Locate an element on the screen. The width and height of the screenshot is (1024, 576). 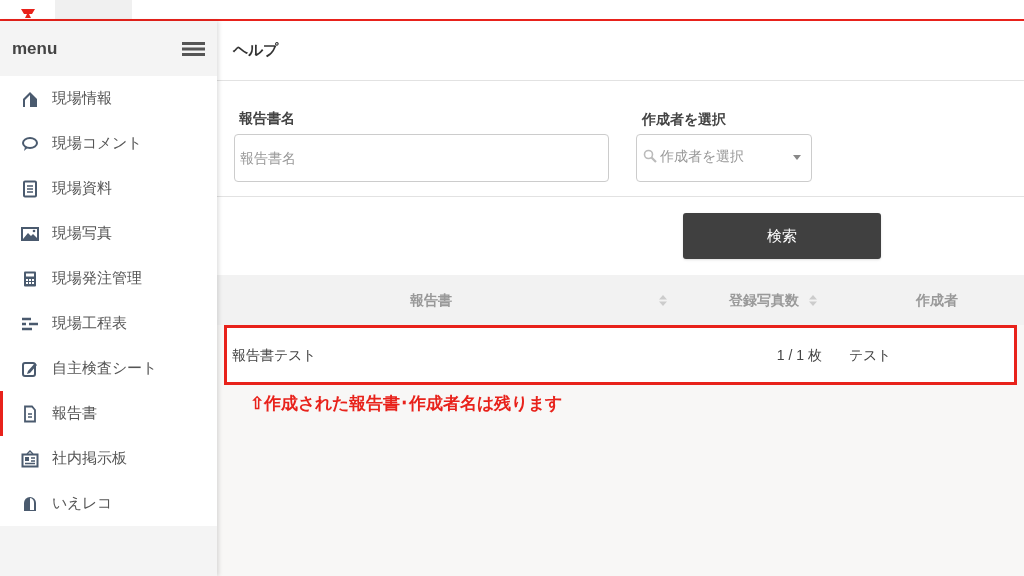
image-icon is located at coordinates (30, 233).